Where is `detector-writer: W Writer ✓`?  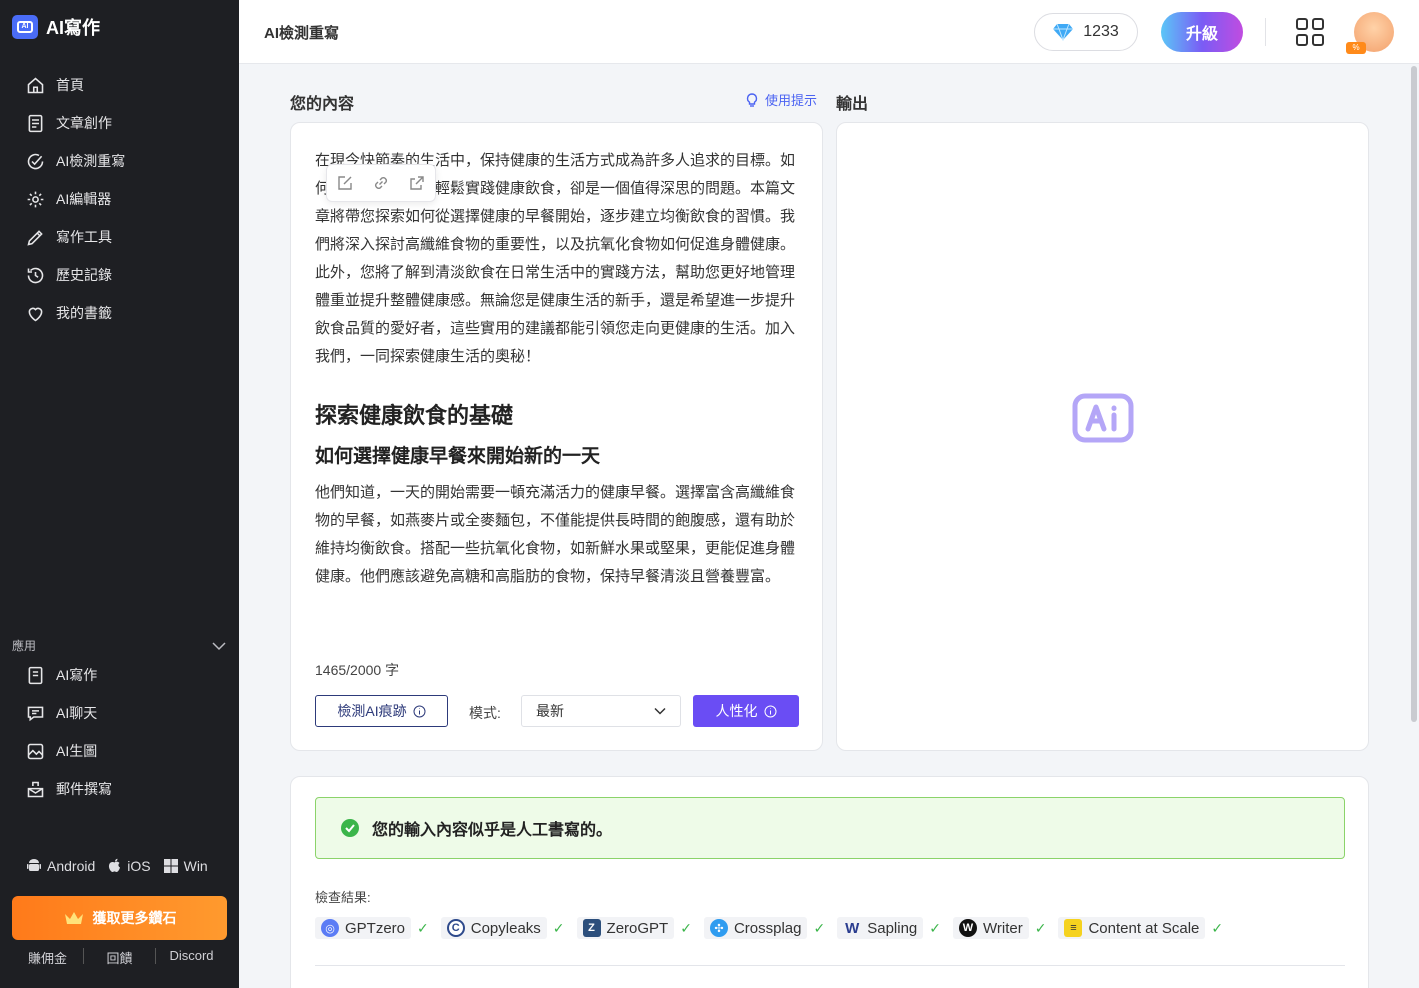
detector-writer: W Writer ✓ is located at coordinates (999, 928).